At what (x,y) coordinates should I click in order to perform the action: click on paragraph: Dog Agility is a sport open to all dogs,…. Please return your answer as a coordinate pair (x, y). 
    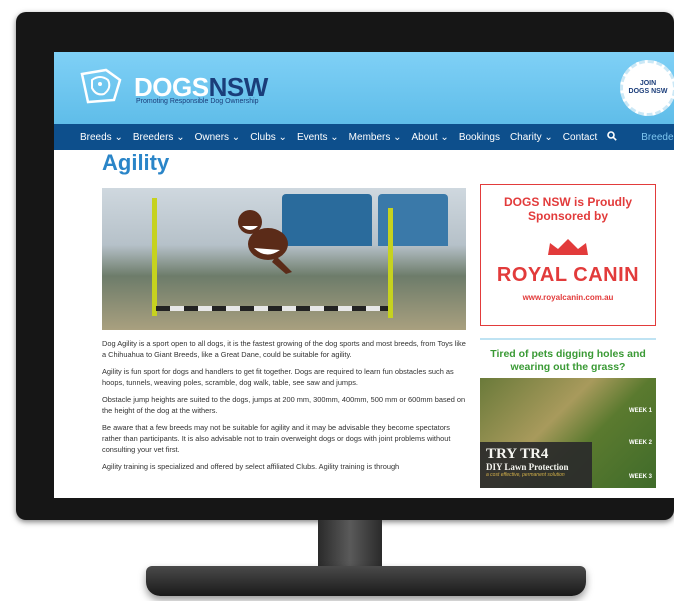
    Looking at the image, I should click on (284, 349).